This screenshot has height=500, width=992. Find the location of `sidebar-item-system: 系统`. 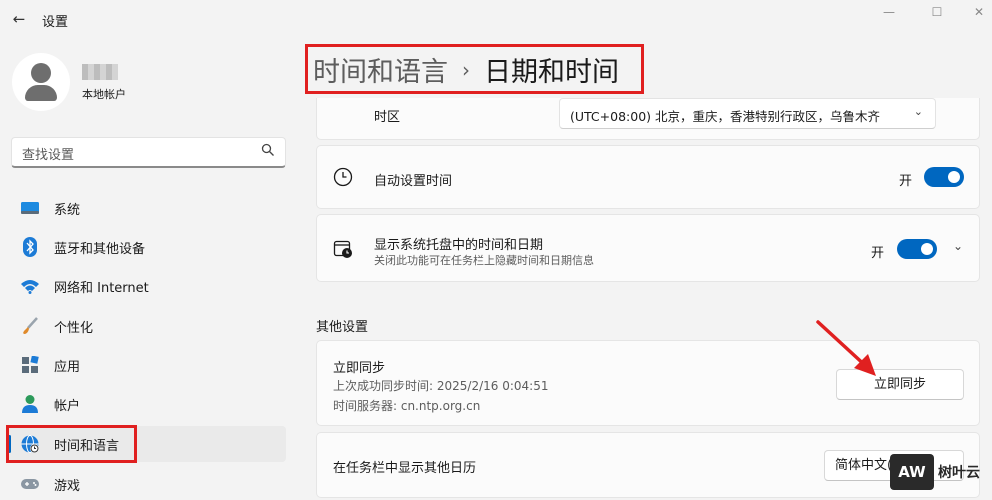

sidebar-item-system: 系统 is located at coordinates (147, 208).